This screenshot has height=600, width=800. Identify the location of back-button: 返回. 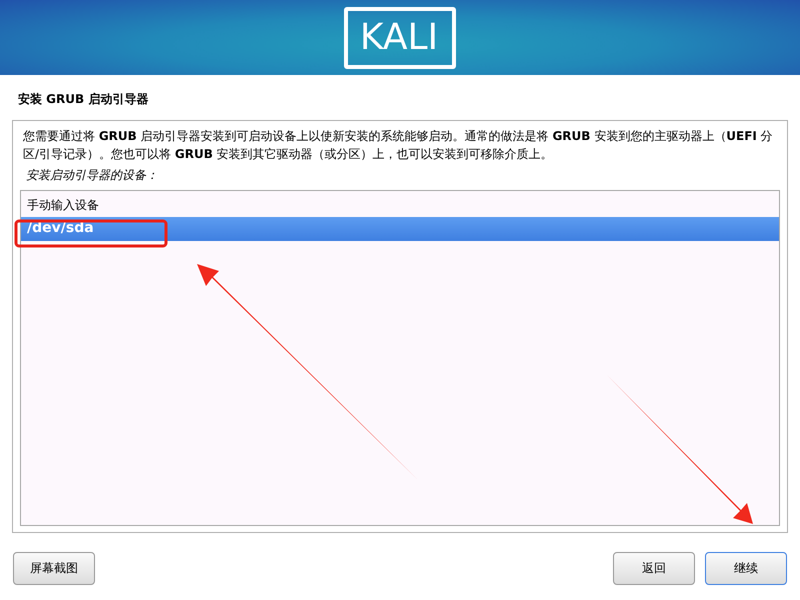
(654, 568).